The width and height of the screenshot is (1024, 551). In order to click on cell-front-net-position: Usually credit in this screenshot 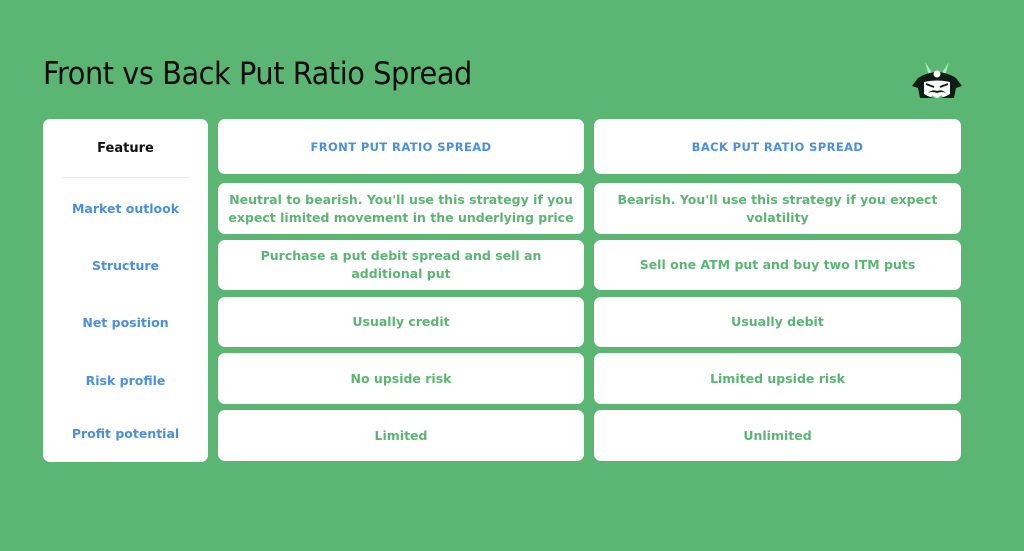, I will do `click(401, 322)`.